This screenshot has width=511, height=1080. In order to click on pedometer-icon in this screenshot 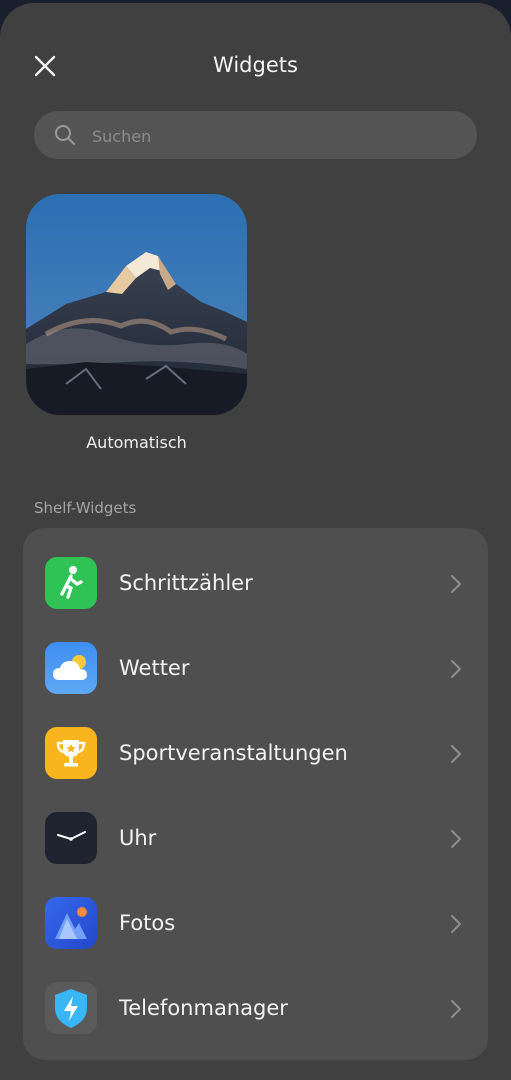, I will do `click(71, 583)`.